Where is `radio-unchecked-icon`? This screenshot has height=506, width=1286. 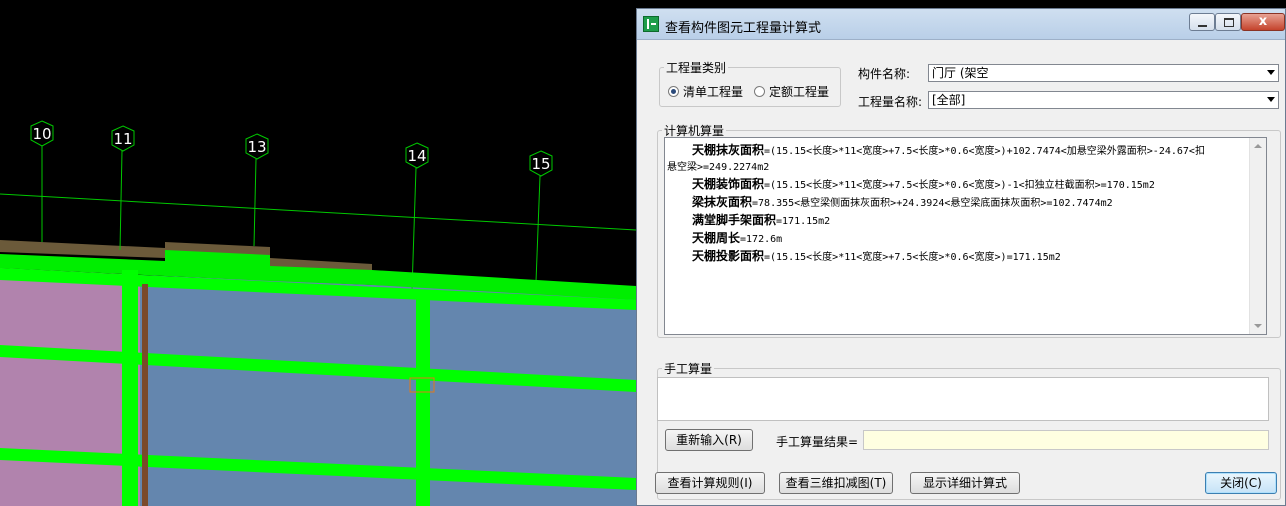
radio-unchecked-icon is located at coordinates (759, 91).